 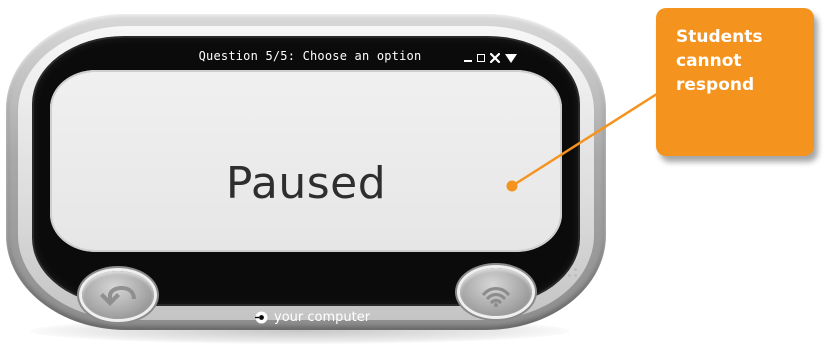 I want to click on close-icon, so click(x=495, y=58).